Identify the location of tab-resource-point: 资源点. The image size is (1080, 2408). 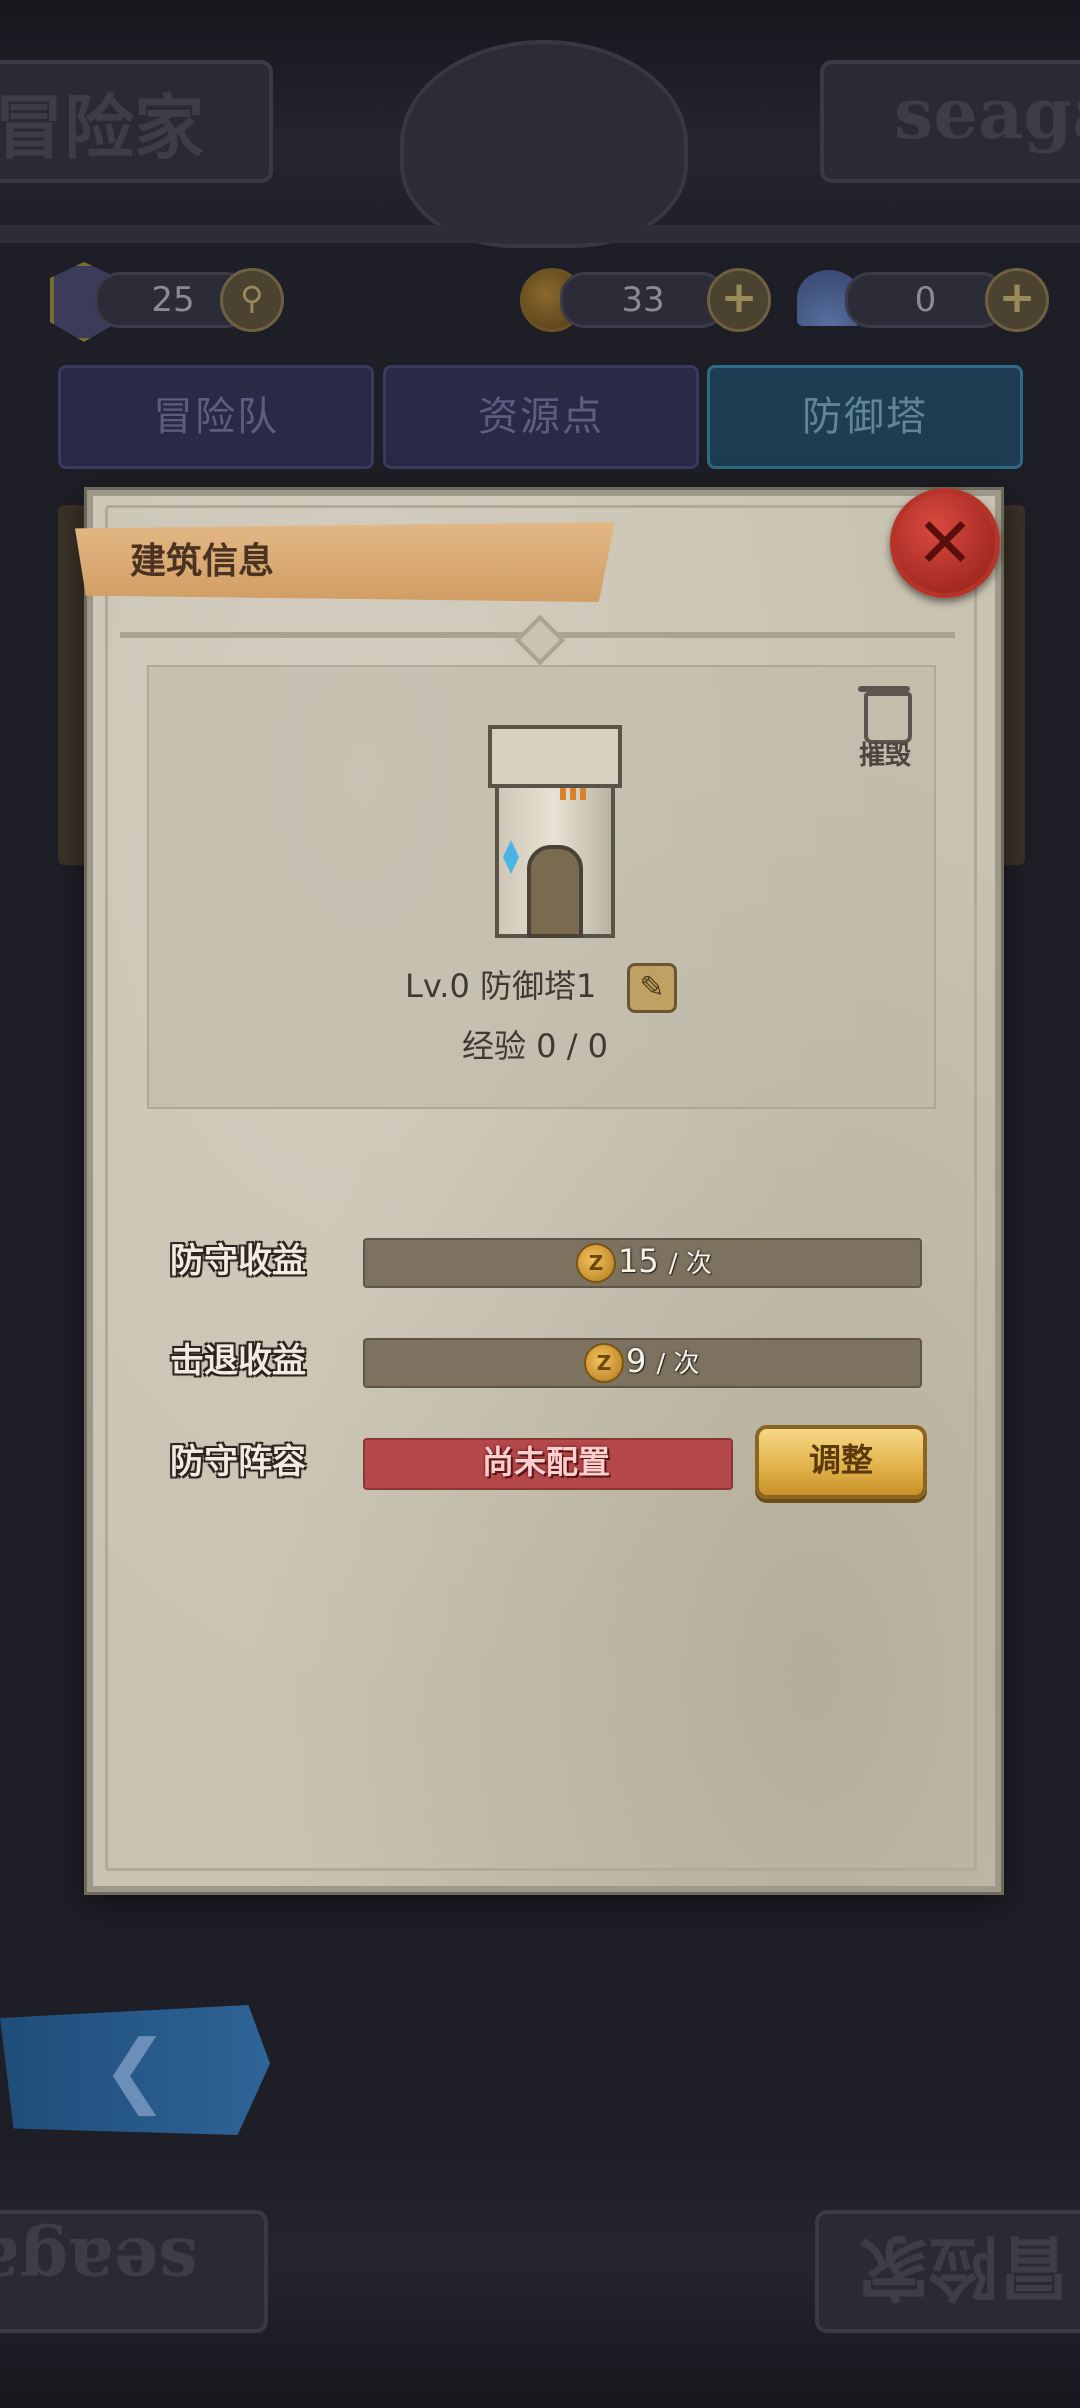
(541, 417).